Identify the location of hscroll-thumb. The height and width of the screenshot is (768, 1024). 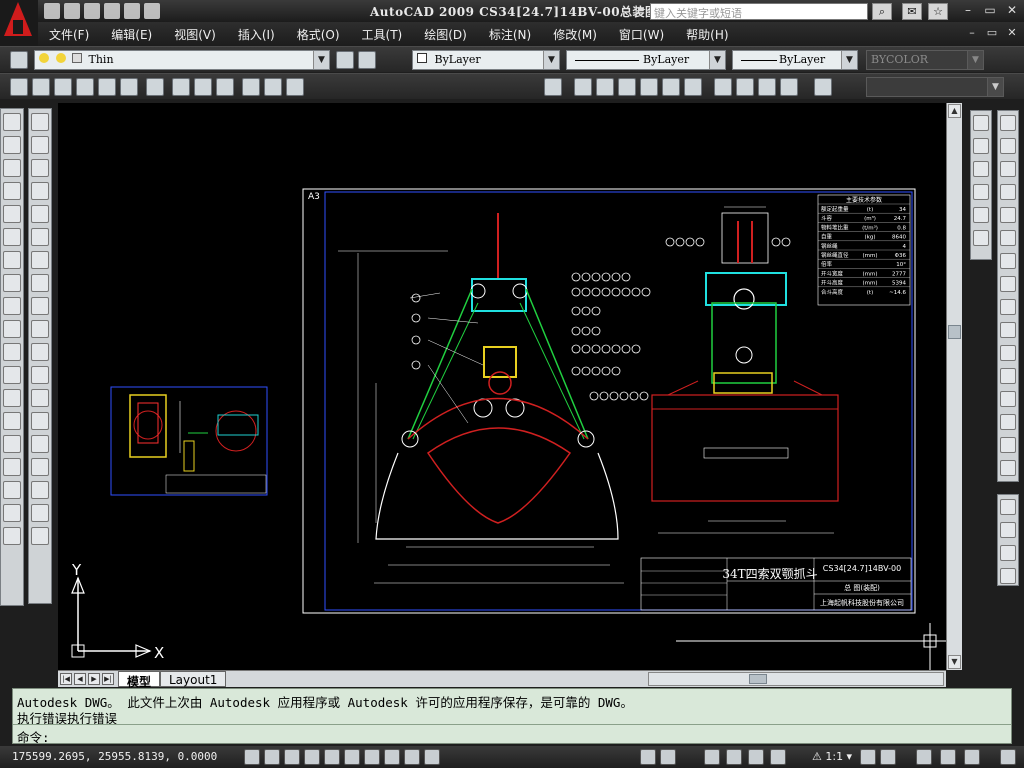
(758, 679).